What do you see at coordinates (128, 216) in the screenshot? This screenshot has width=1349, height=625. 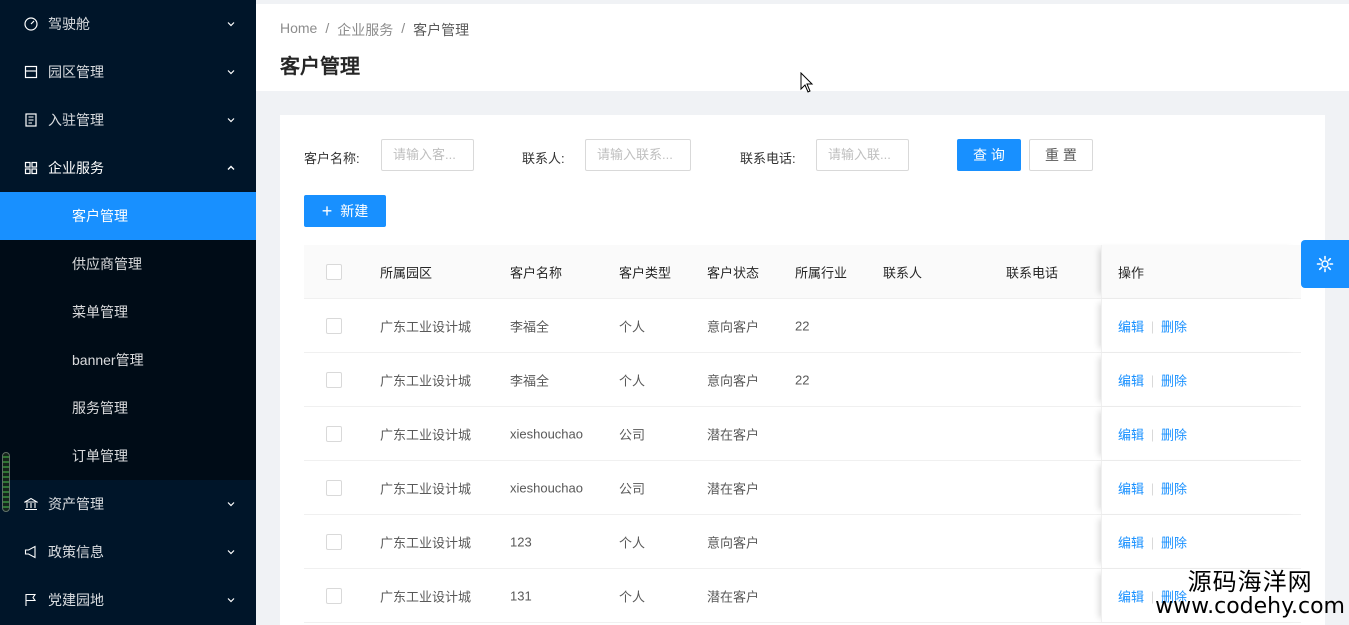 I see `sidebar-item-customer: 客户管理` at bounding box center [128, 216].